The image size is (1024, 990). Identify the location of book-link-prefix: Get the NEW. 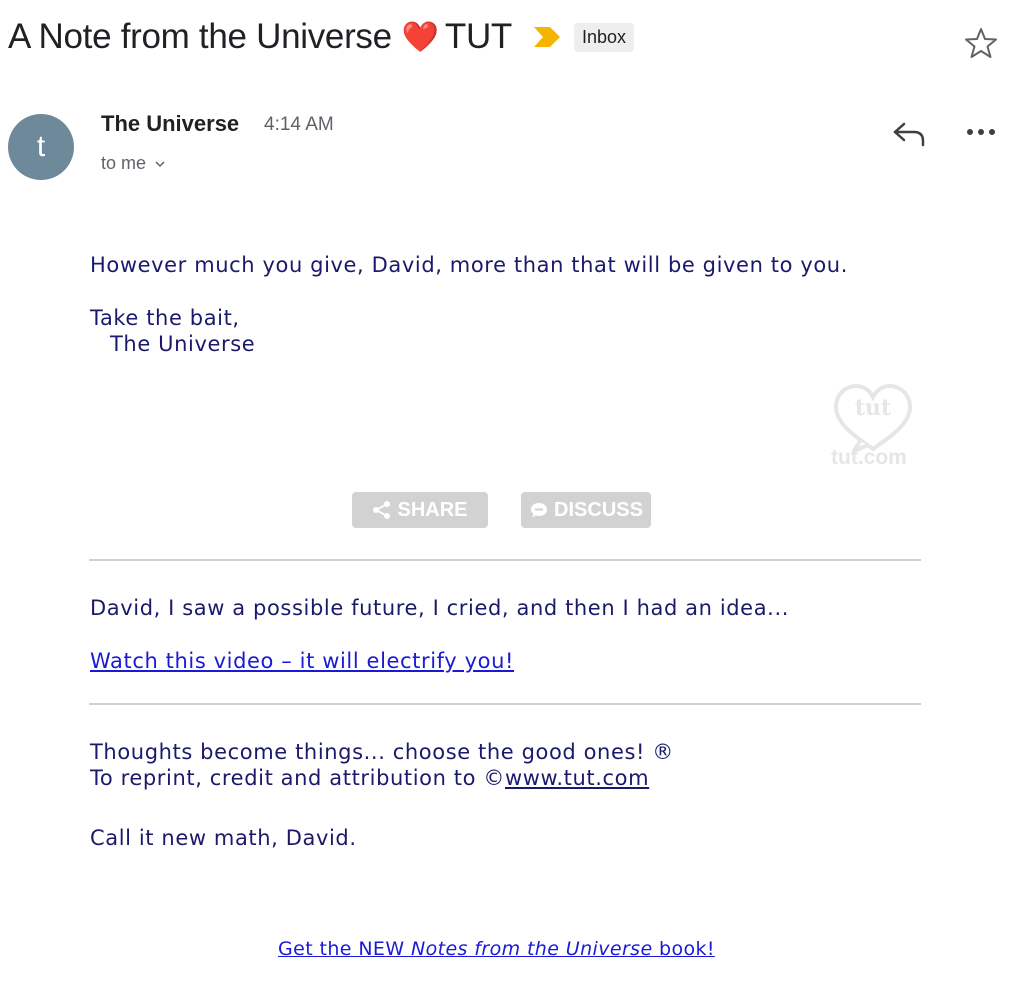
(344, 949).